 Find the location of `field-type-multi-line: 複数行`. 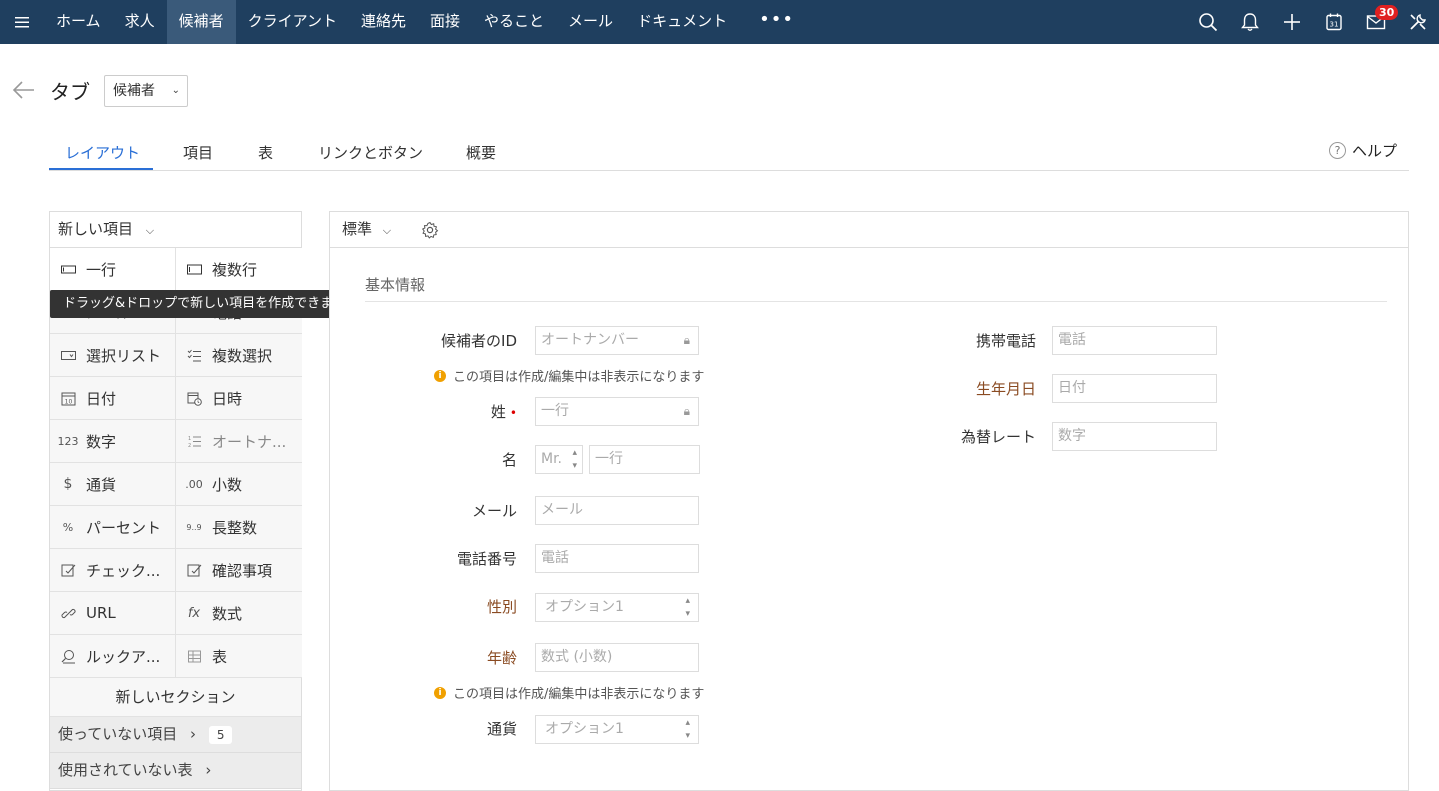

field-type-multi-line: 複数行 is located at coordinates (239, 269).